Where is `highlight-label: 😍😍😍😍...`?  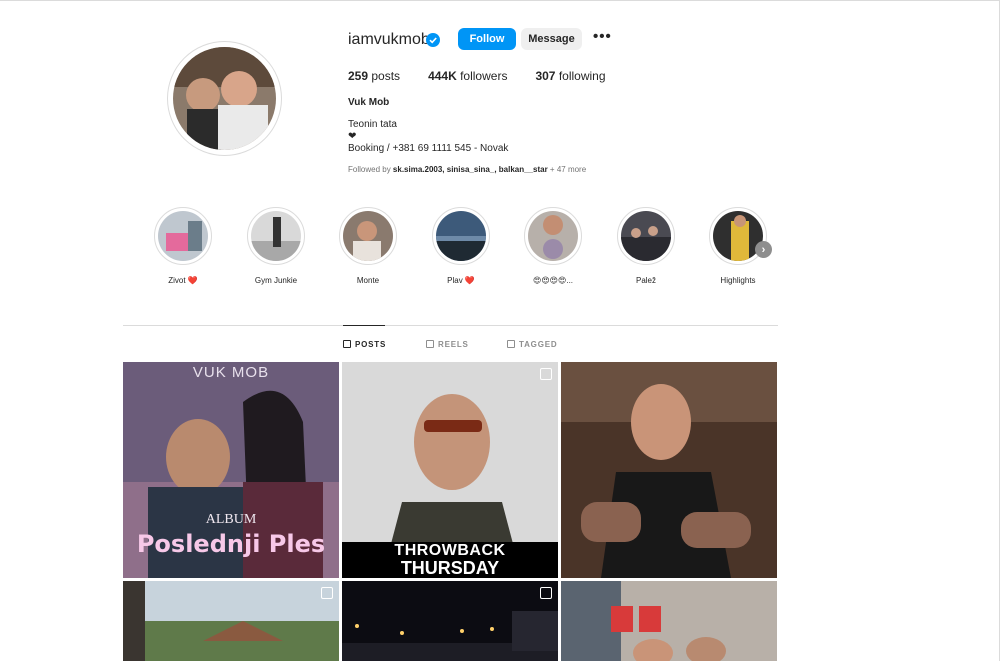 highlight-label: 😍😍😍😍... is located at coordinates (553, 280).